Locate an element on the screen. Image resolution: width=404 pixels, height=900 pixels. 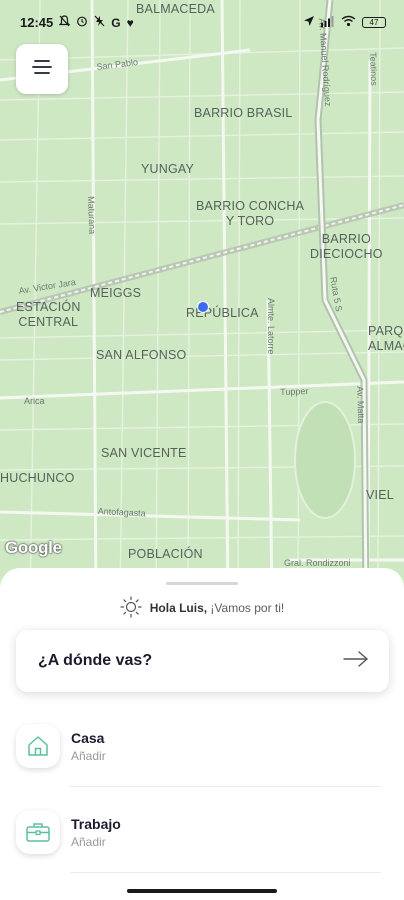
google-attribution: Google is located at coordinates (33, 547).